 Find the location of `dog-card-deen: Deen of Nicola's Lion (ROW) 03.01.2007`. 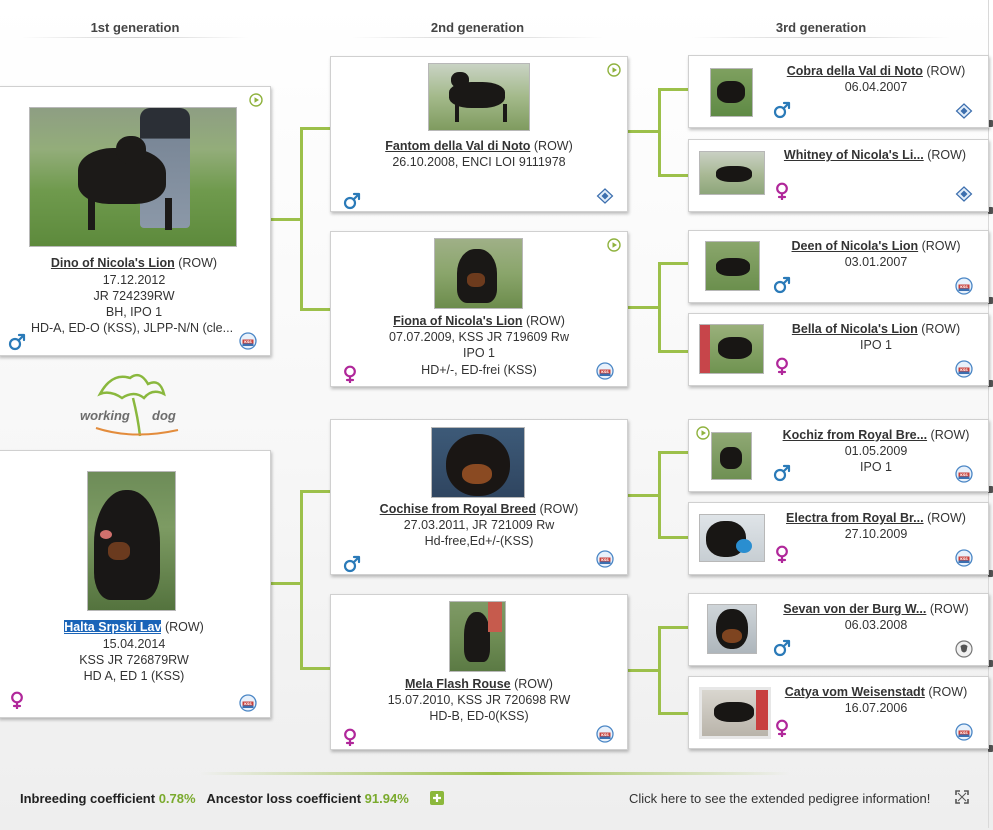

dog-card-deen: Deen of Nicola's Lion (ROW) 03.01.2007 is located at coordinates (838, 266).